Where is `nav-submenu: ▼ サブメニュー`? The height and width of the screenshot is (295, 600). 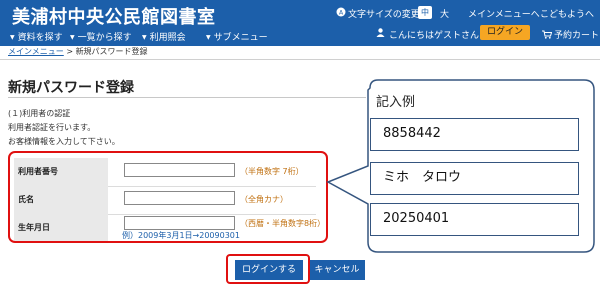
nav-submenu: ▼ サブメニュー is located at coordinates (237, 36).